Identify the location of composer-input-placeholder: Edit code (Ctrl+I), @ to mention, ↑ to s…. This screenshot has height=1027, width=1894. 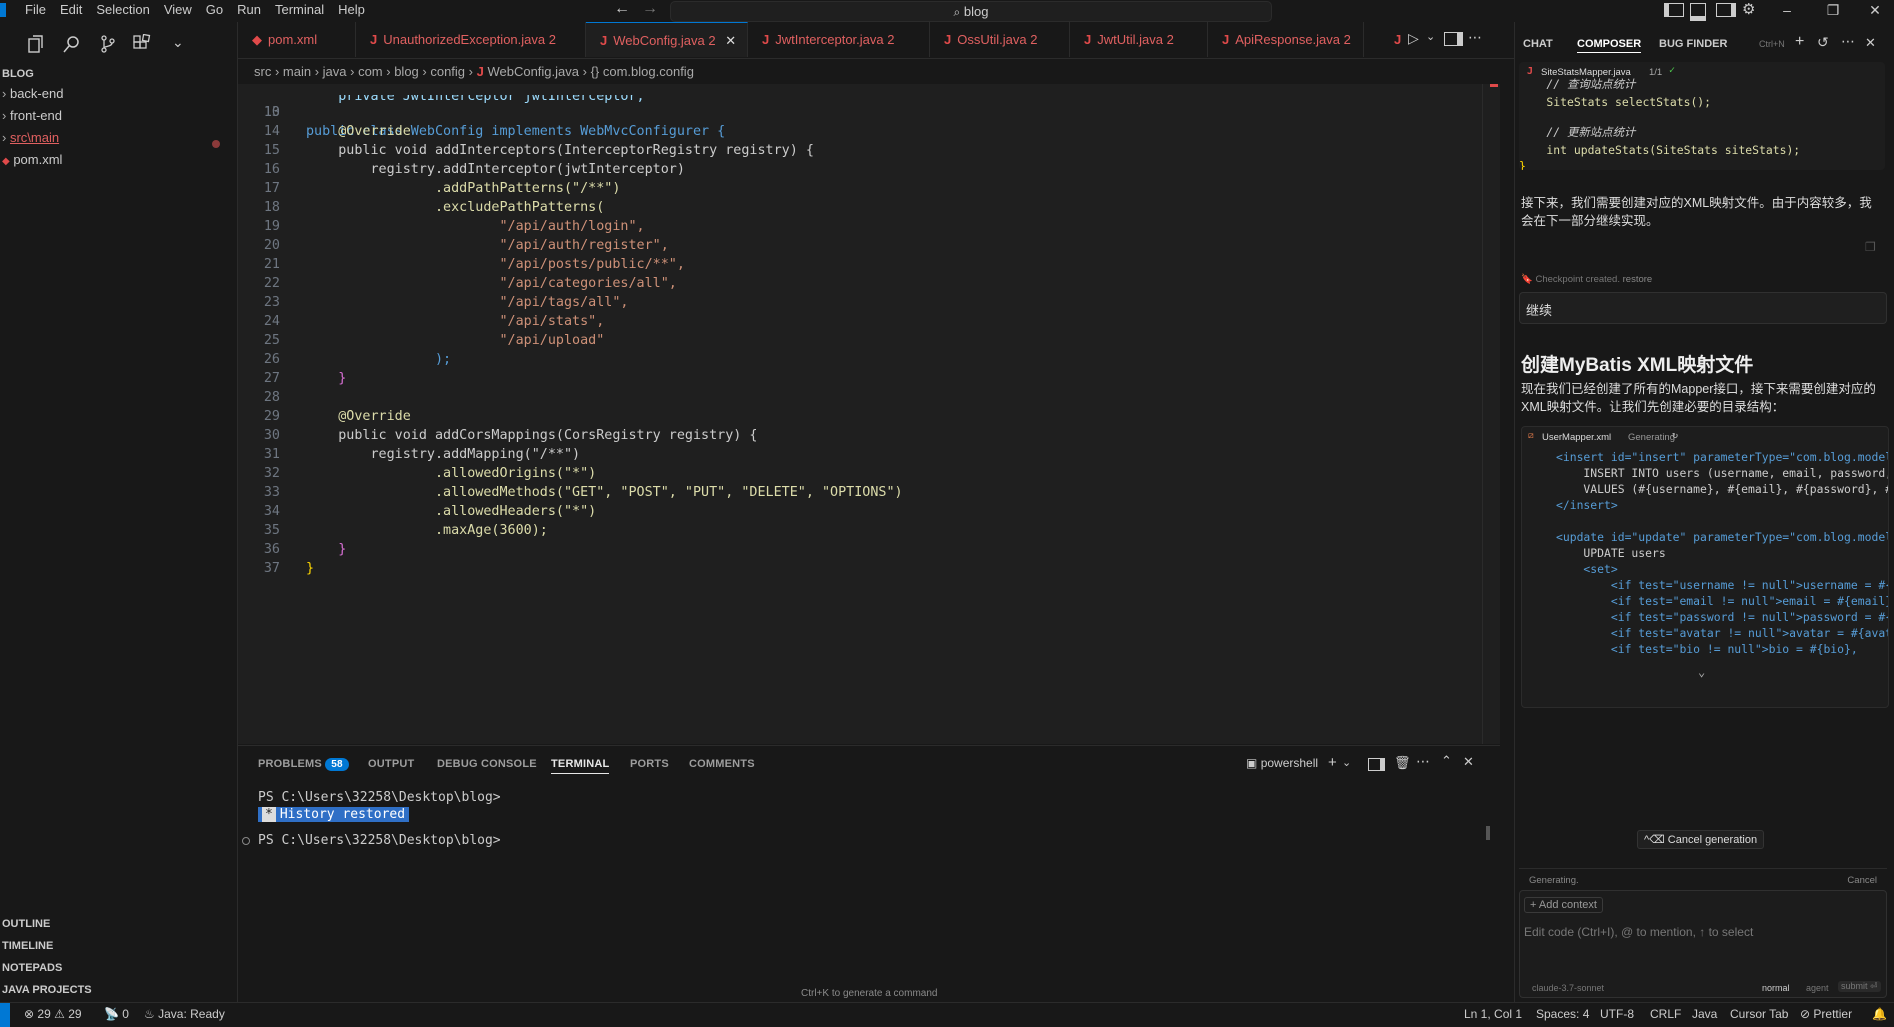
(1638, 932).